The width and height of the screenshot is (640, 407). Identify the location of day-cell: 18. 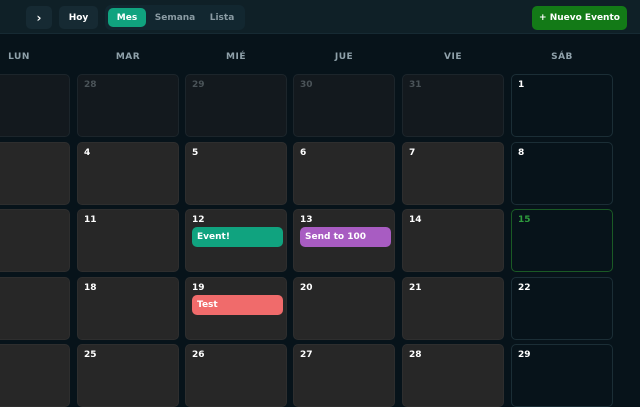
(128, 308).